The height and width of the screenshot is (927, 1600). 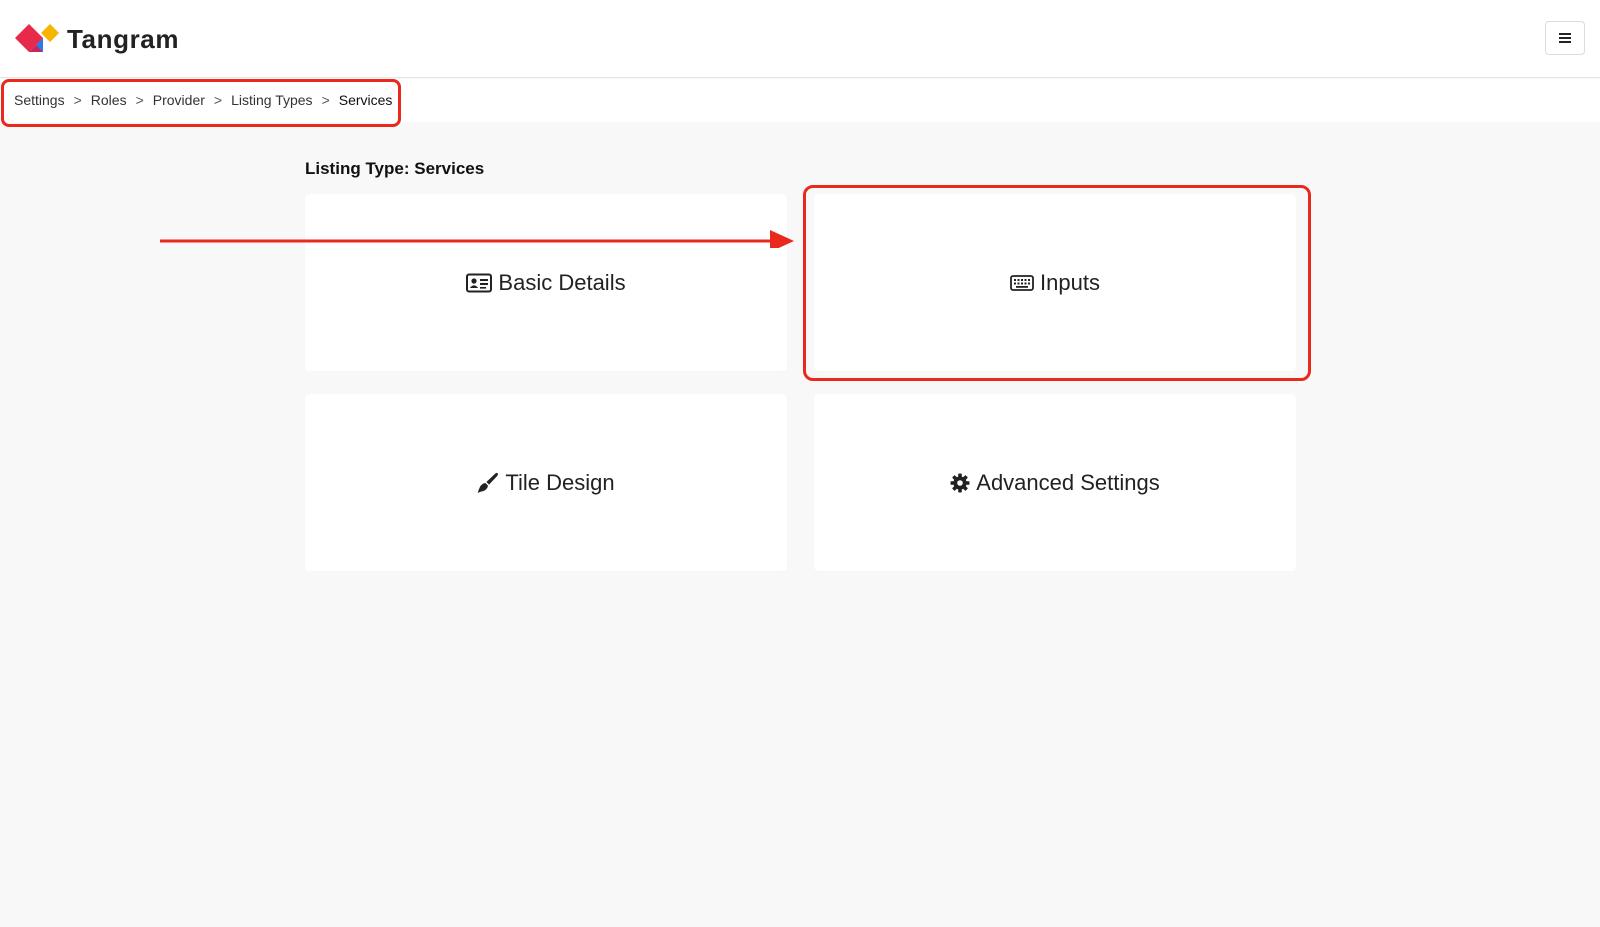 I want to click on hamburger-menu-button, so click(x=1565, y=38).